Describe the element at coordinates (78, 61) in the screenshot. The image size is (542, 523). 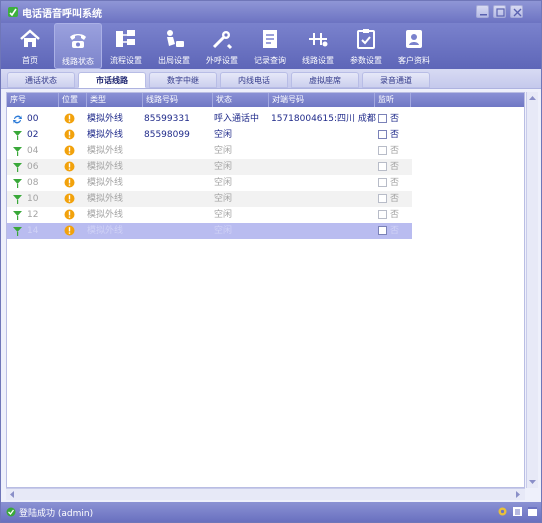
I see `toolbar-label: 线路状态` at that location.